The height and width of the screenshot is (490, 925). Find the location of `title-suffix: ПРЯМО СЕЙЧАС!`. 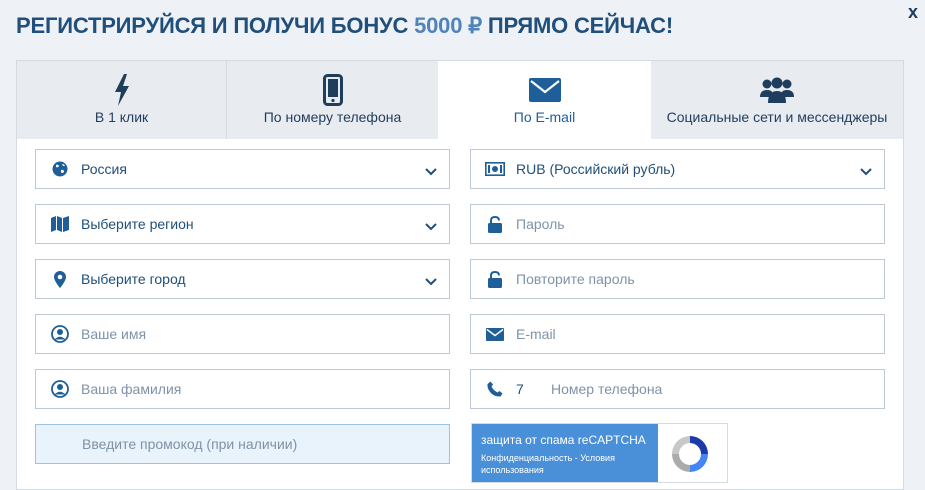

title-suffix: ПРЯМО СЕЙЧАС! is located at coordinates (577, 25).